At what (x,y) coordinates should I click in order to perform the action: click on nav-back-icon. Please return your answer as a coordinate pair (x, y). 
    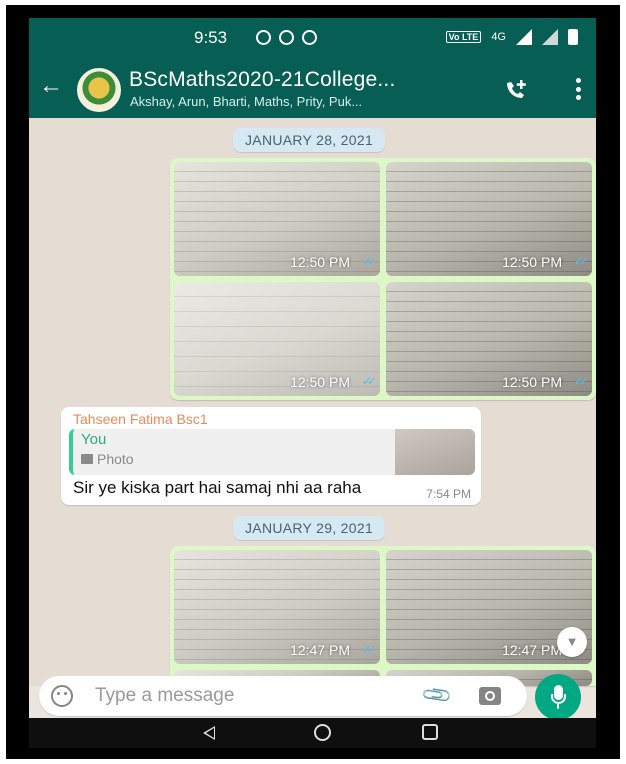
    Looking at the image, I should click on (209, 733).